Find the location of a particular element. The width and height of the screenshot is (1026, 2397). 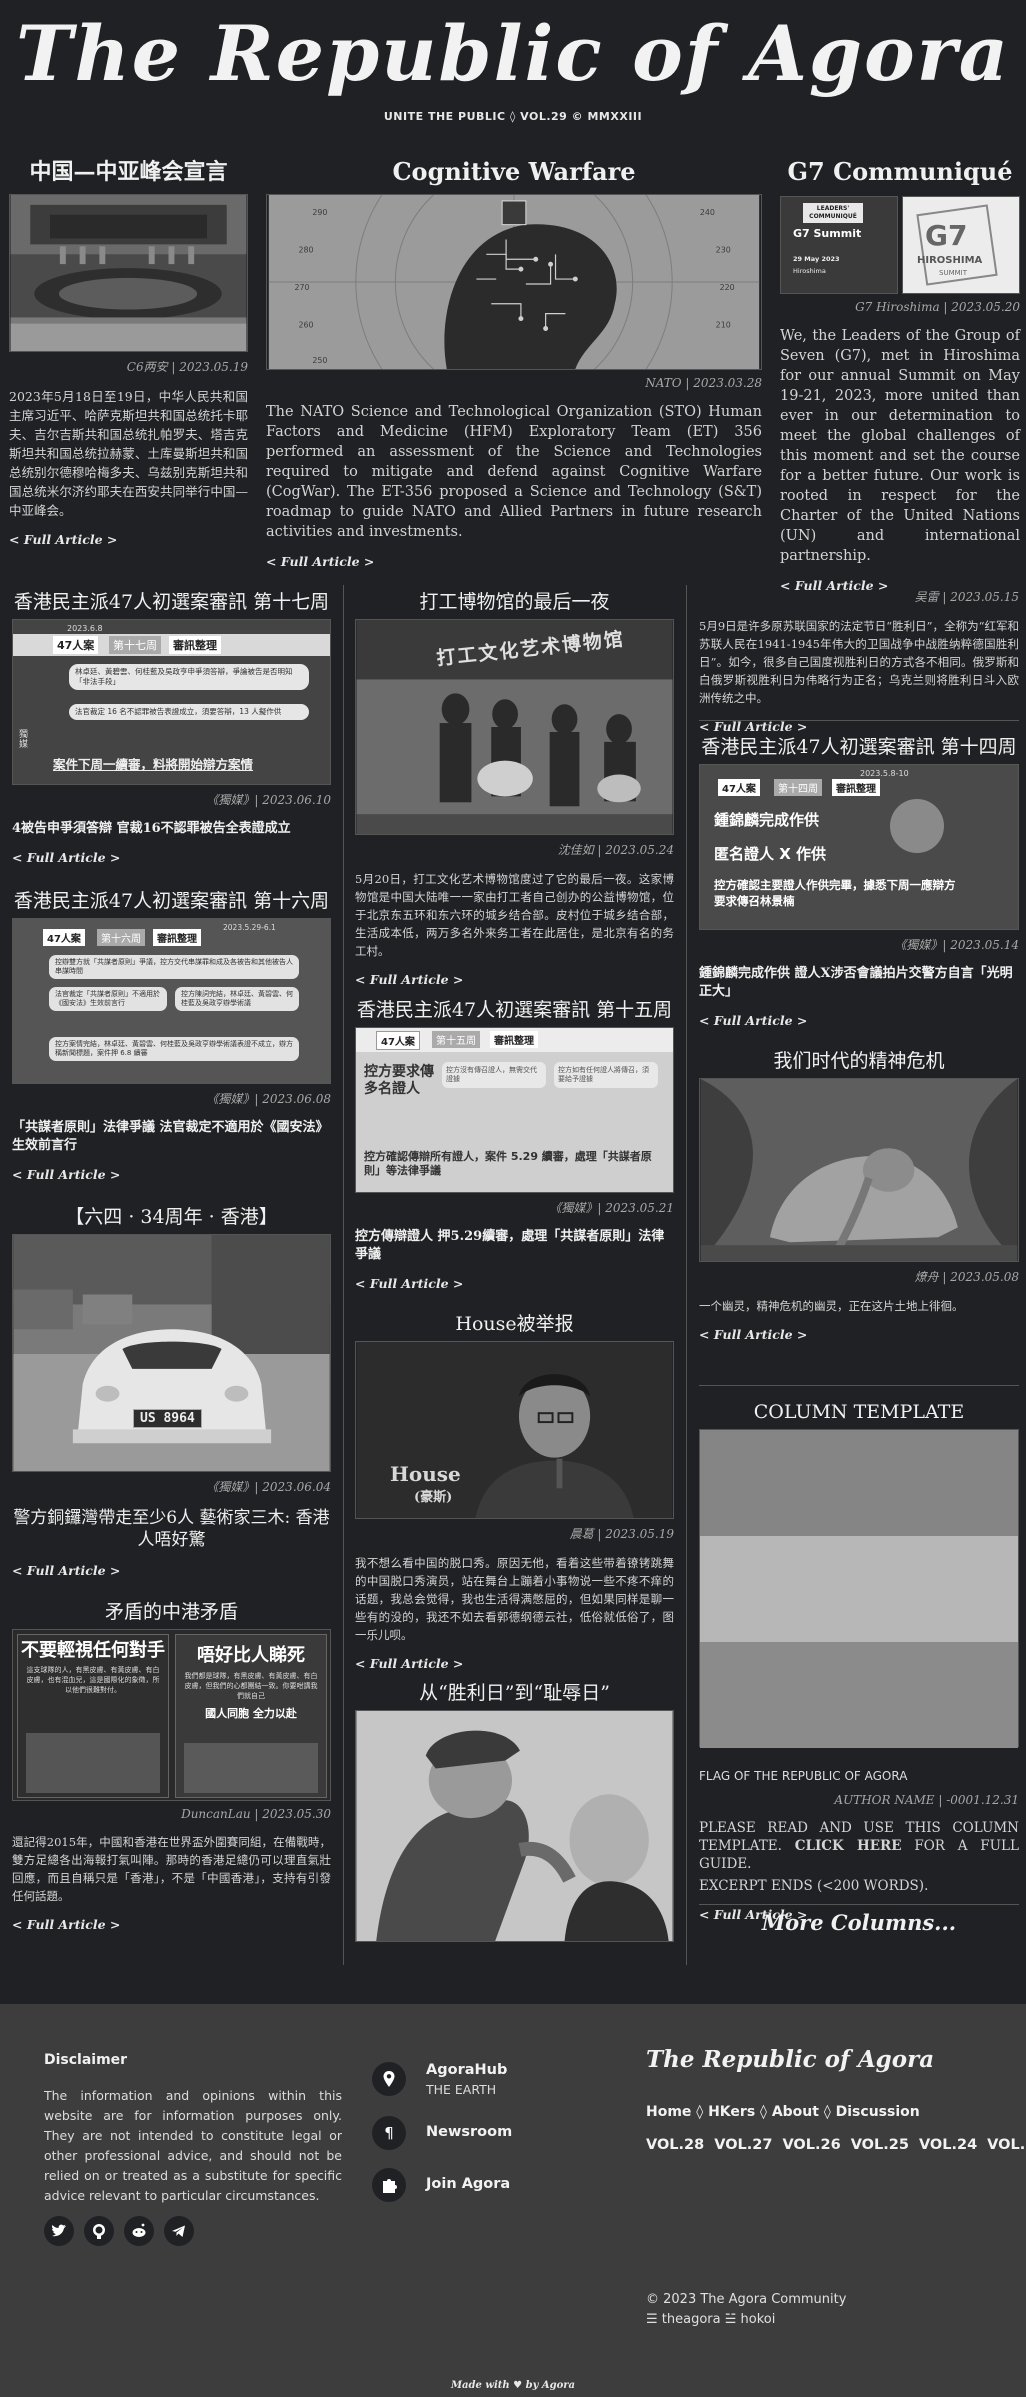

footer-nav-title: AgoraHub is located at coordinates (466, 2070).